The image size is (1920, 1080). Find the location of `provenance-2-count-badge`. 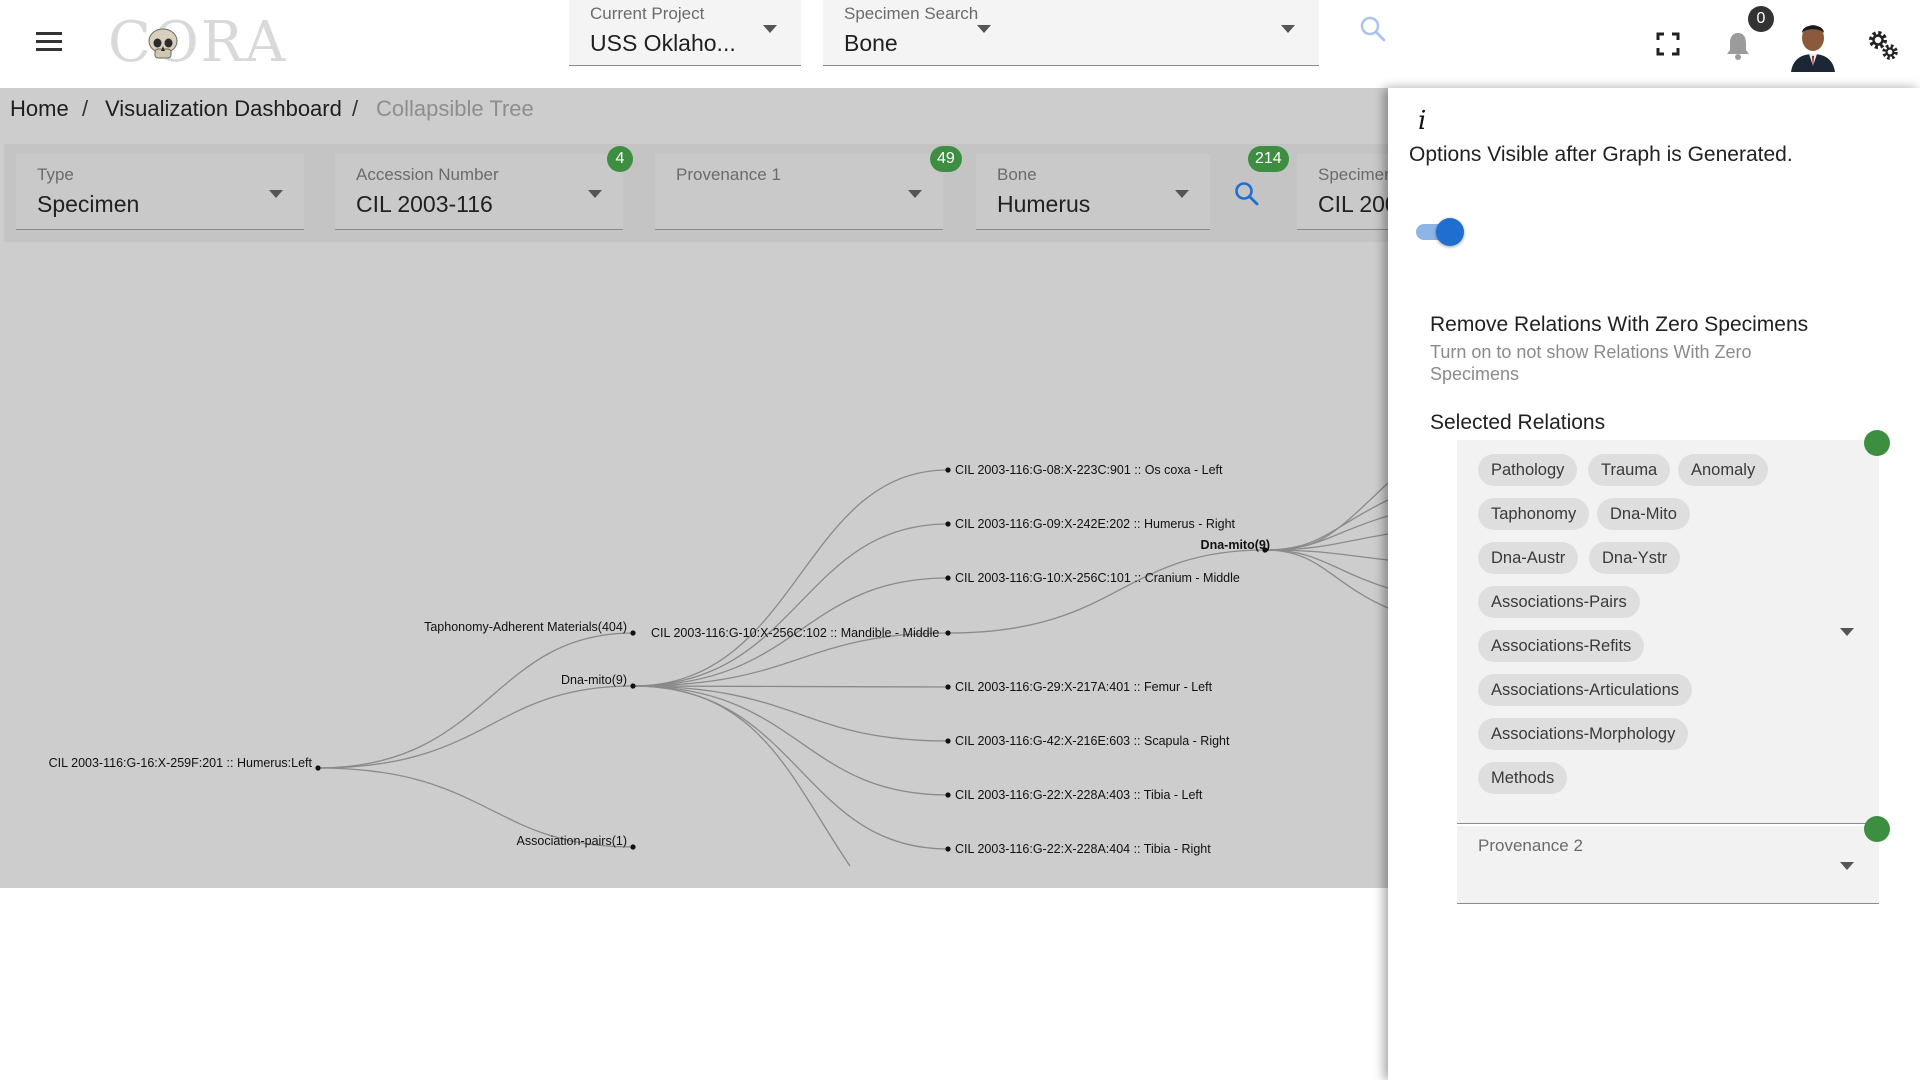

provenance-2-count-badge is located at coordinates (1877, 829).